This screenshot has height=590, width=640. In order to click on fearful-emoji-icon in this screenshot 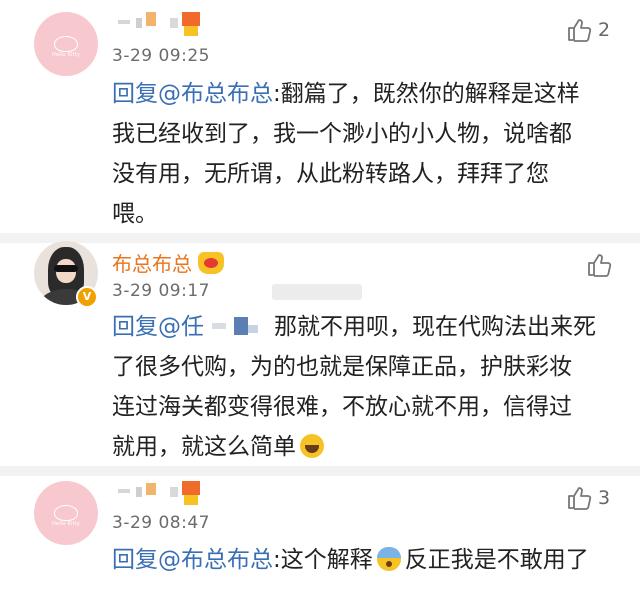, I will do `click(388, 559)`.